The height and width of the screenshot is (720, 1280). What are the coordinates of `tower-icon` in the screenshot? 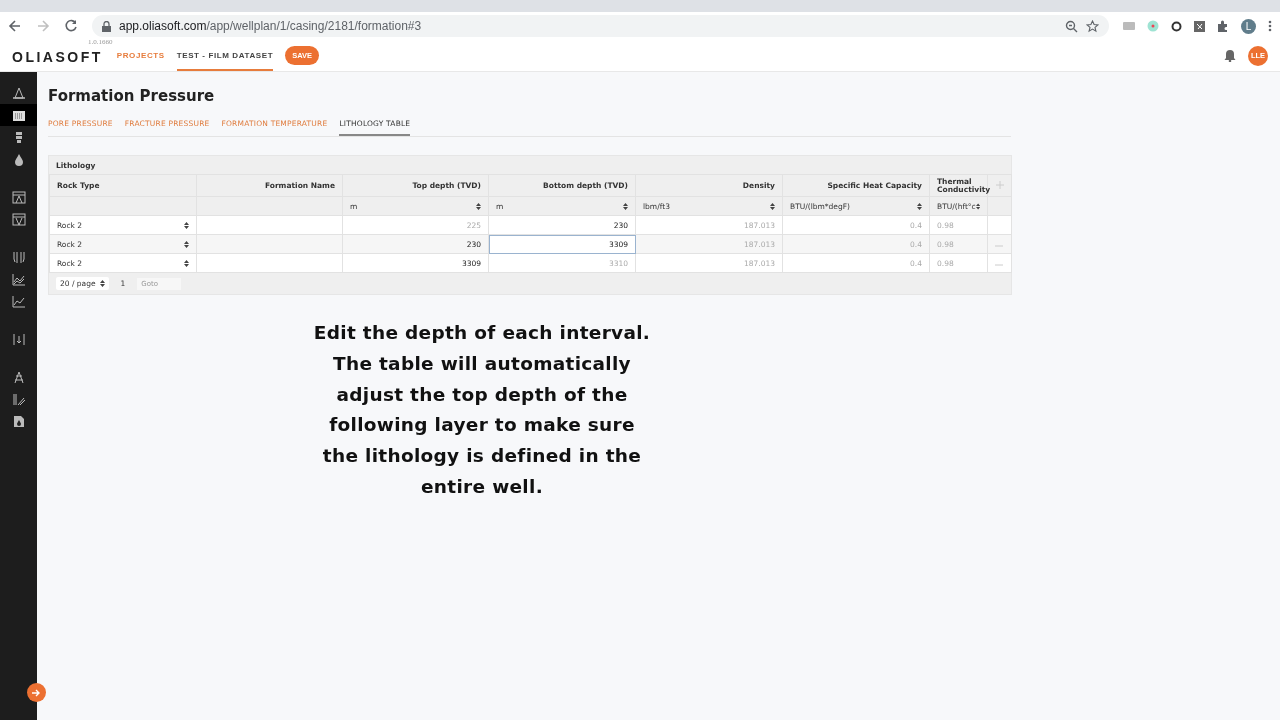 It's located at (18, 377).